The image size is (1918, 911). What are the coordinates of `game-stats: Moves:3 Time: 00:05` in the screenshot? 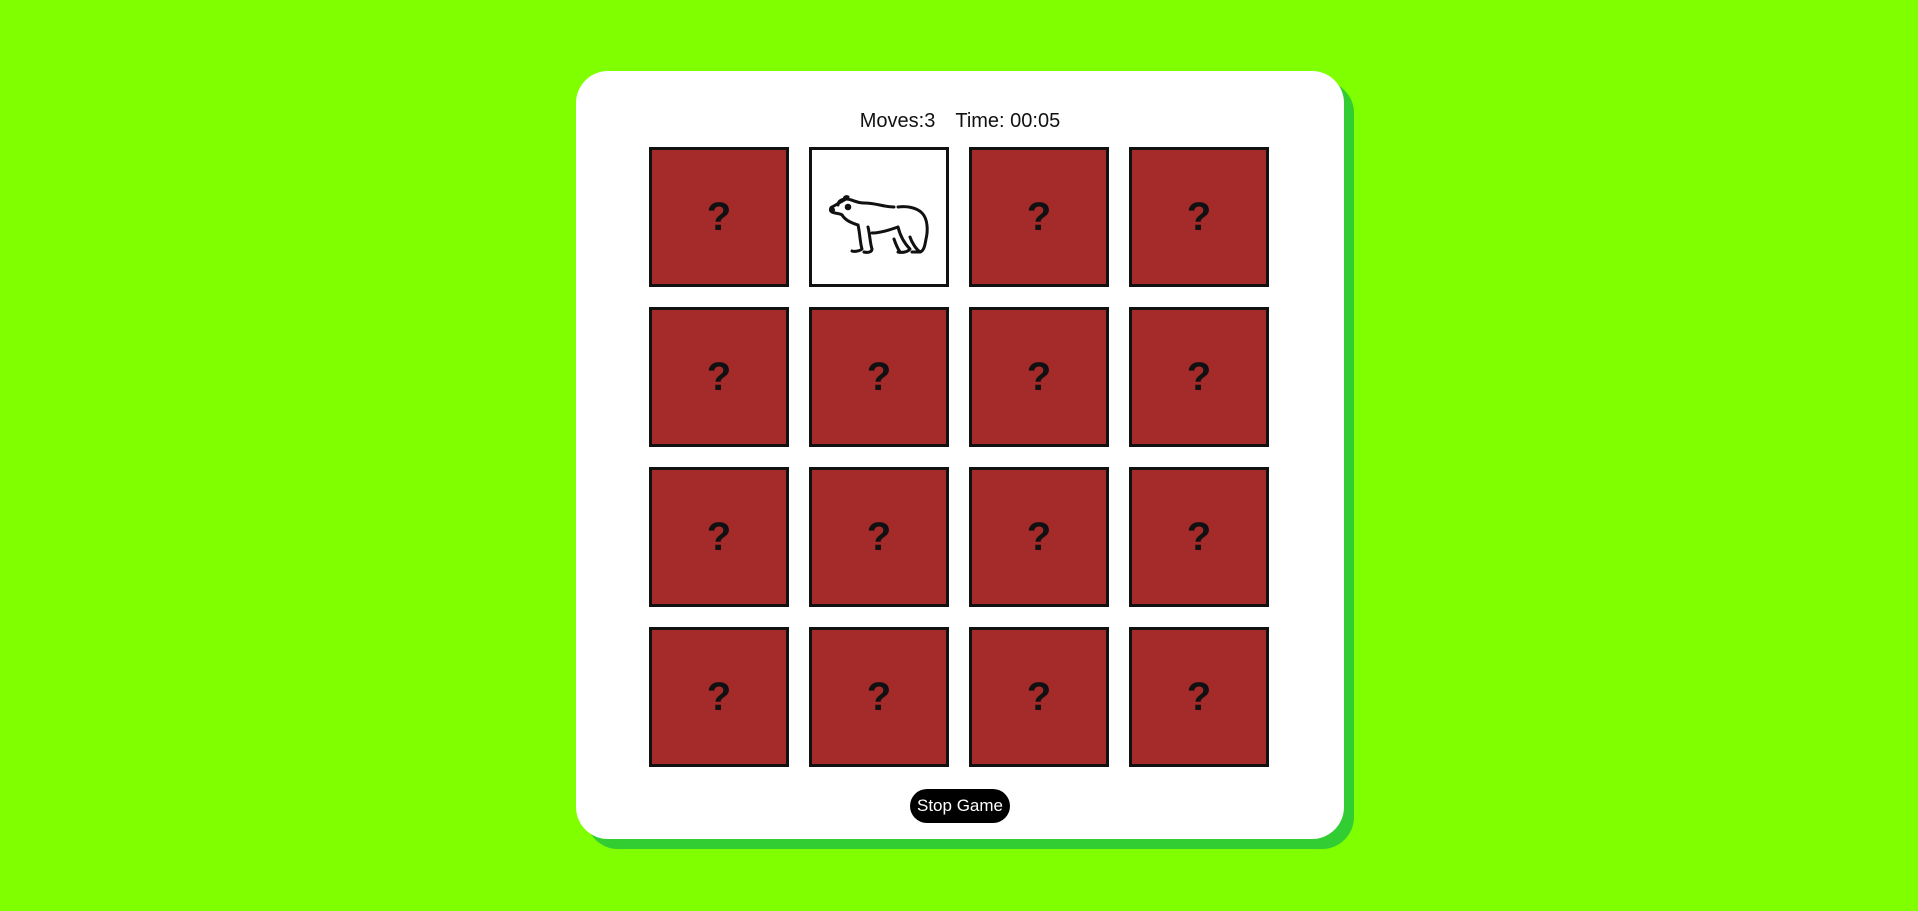 It's located at (960, 108).